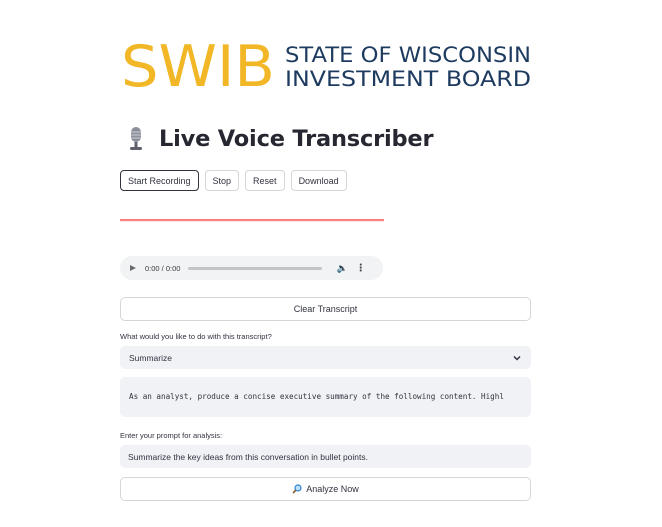 This screenshot has height=527, width=662. What do you see at coordinates (325, 357) in the screenshot?
I see `action-select: Summarize` at bounding box center [325, 357].